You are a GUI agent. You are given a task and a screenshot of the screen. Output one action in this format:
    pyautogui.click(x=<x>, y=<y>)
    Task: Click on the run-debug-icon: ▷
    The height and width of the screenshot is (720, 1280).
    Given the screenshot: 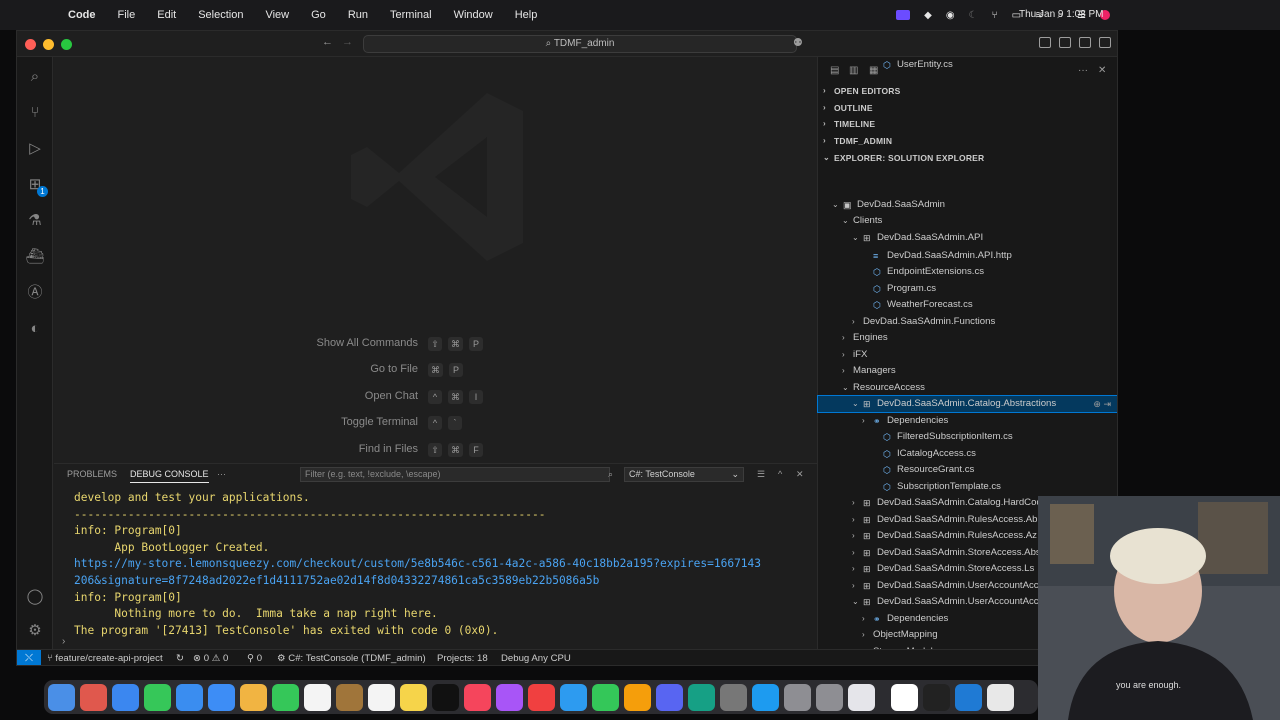 What is the action you would take?
    pyautogui.click(x=35, y=149)
    